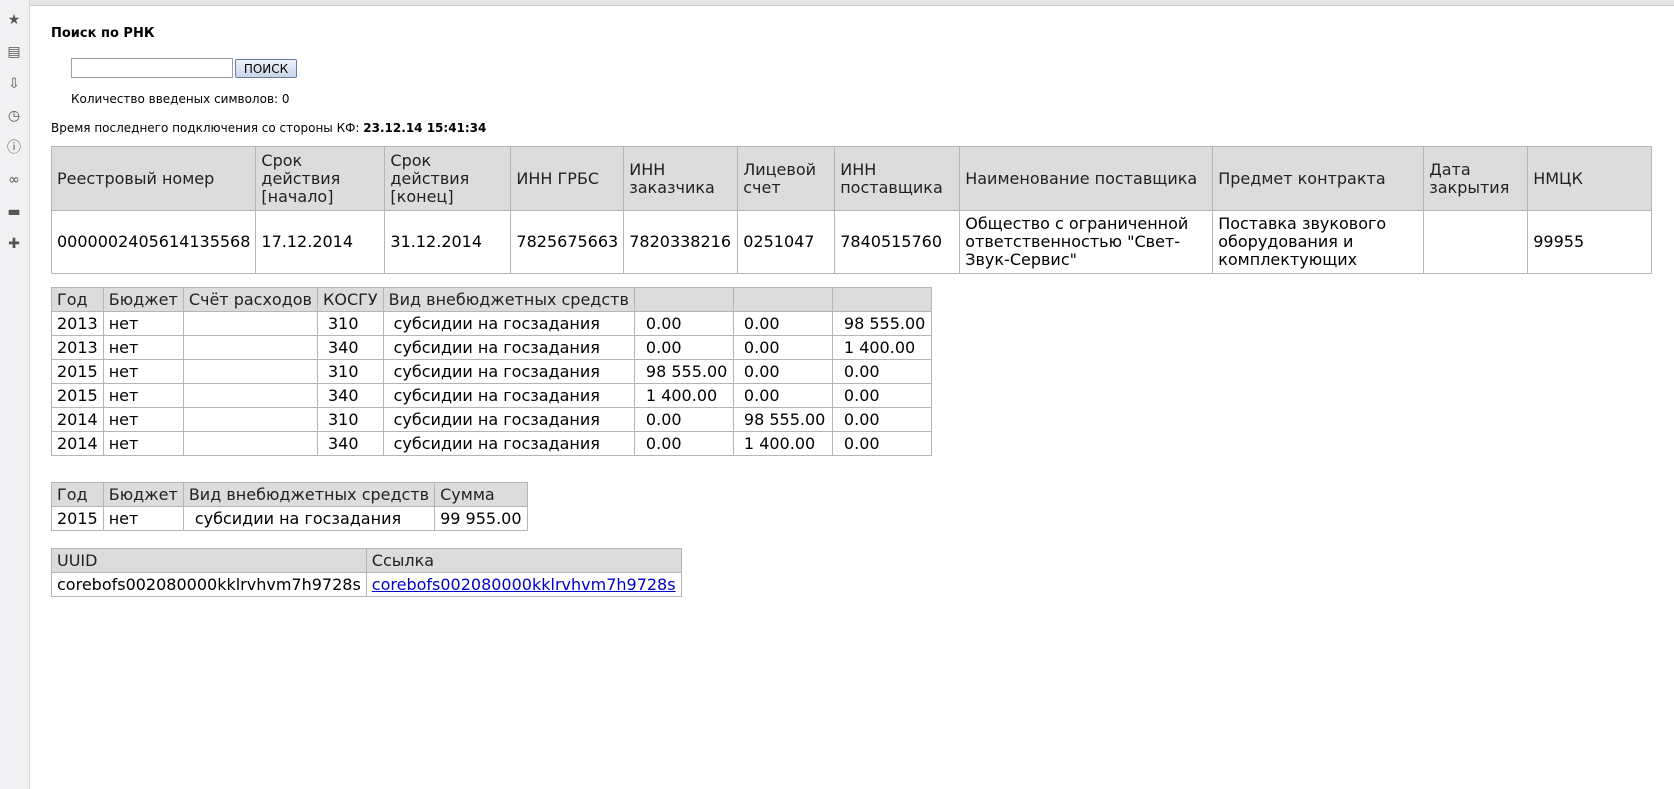 The height and width of the screenshot is (789, 1674). I want to click on search-button: ПОИСК, so click(266, 68).